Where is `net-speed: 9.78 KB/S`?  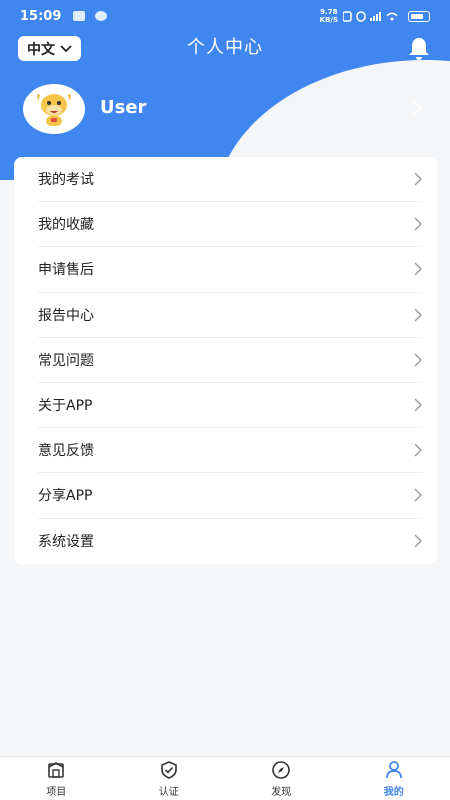
net-speed: 9.78 KB/S is located at coordinates (329, 16).